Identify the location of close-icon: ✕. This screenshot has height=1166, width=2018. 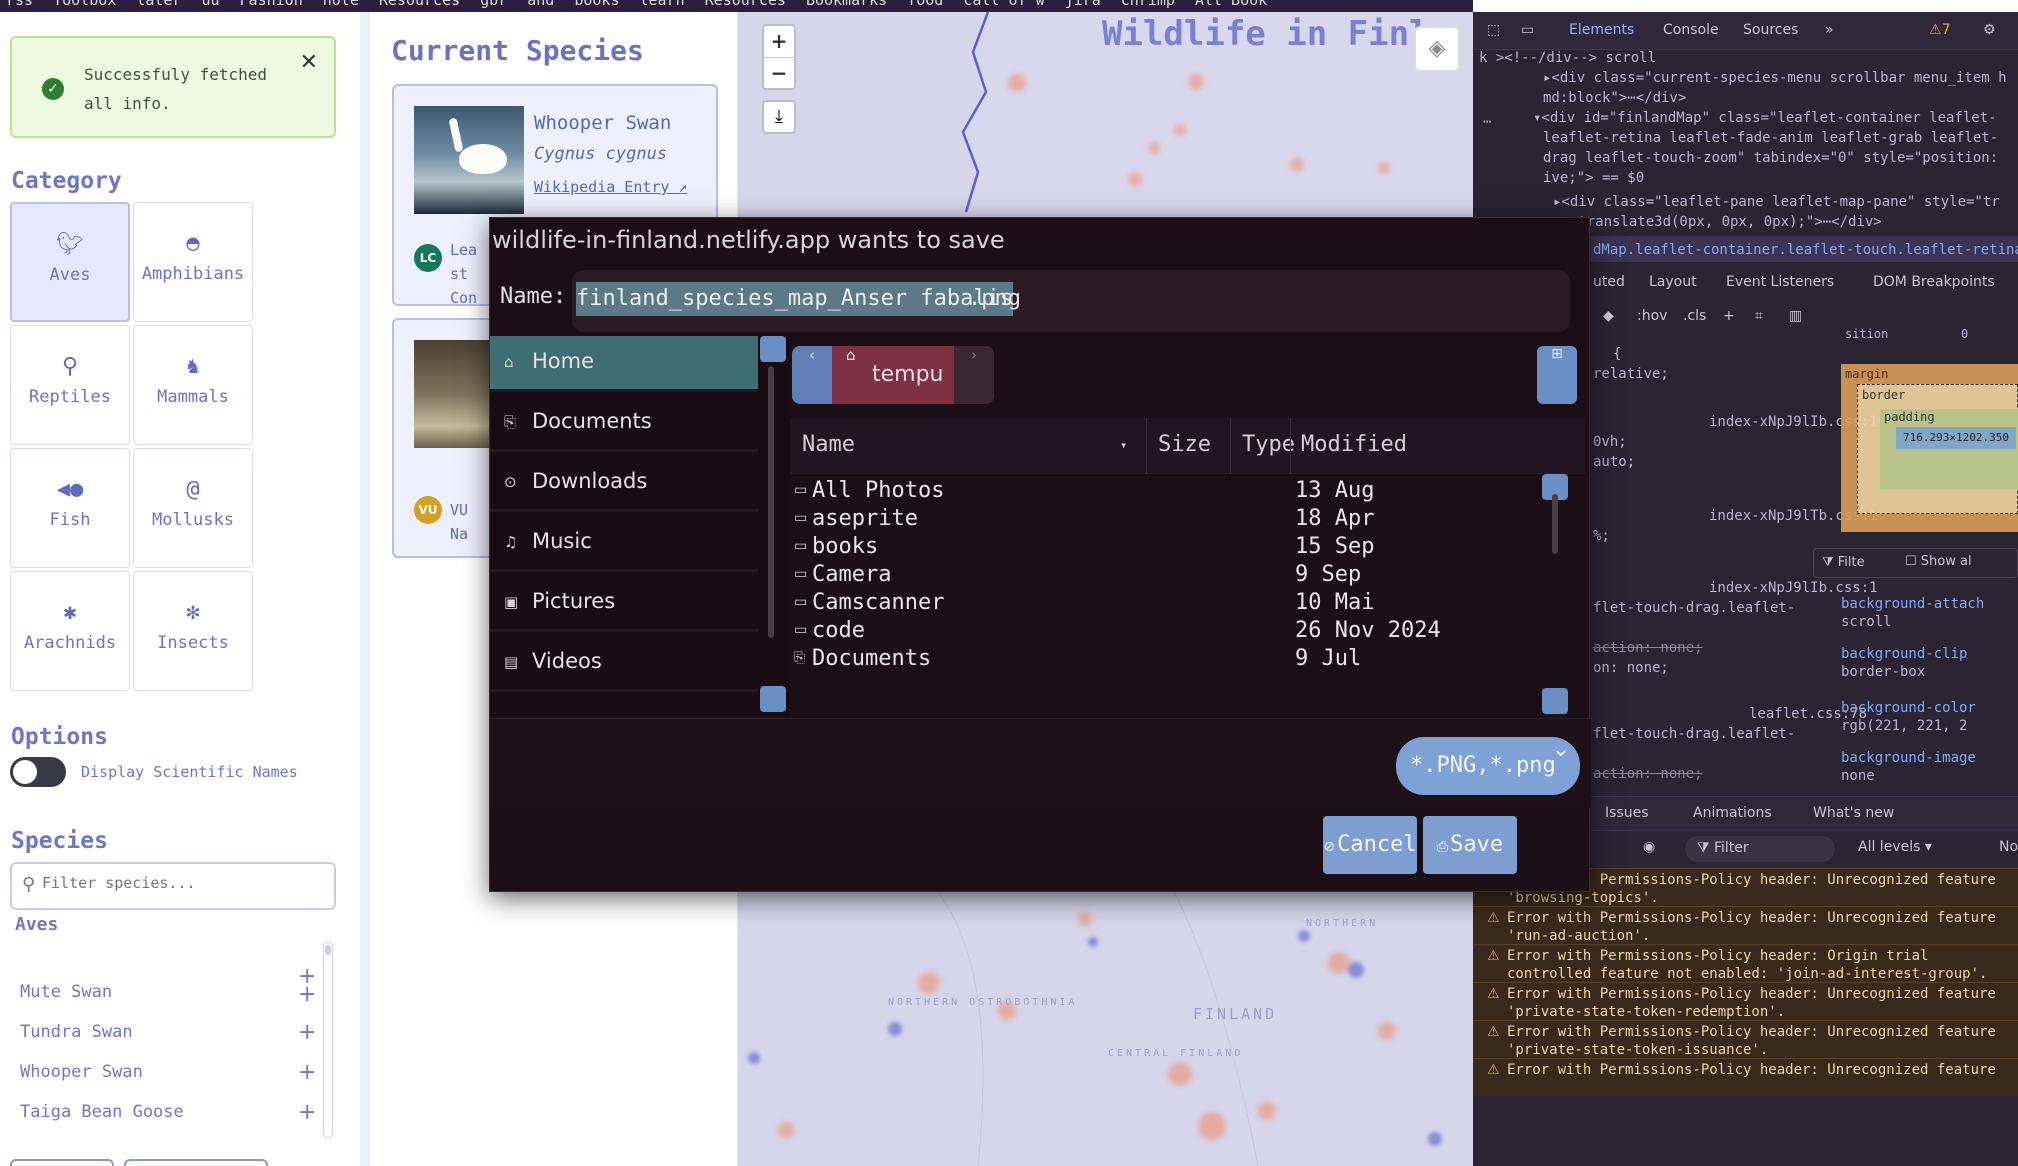
(309, 62).